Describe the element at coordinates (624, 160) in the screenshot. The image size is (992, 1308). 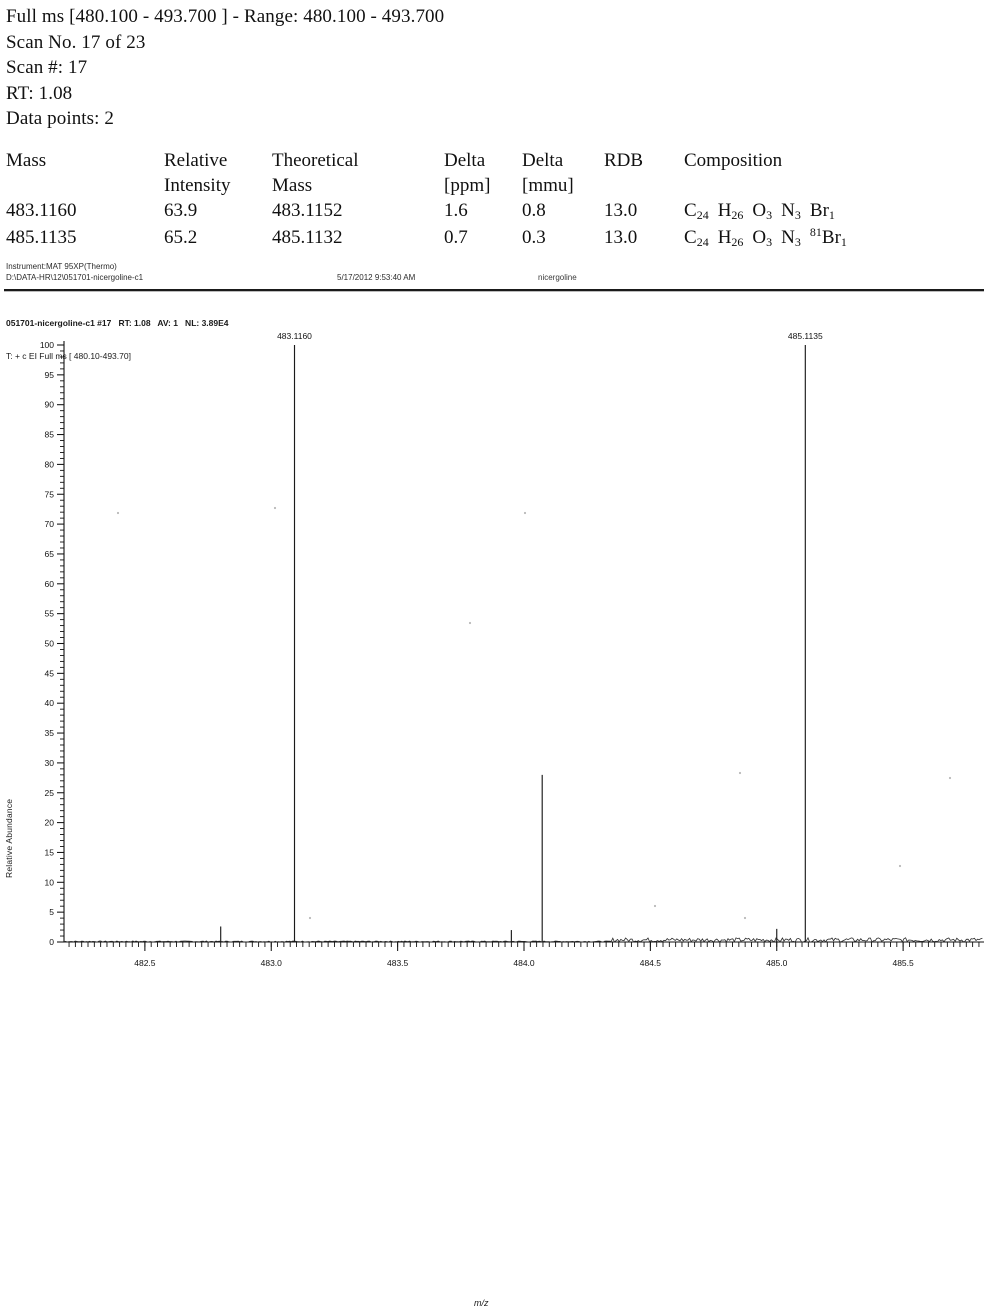
I see `header-rdb: RDB` at that location.